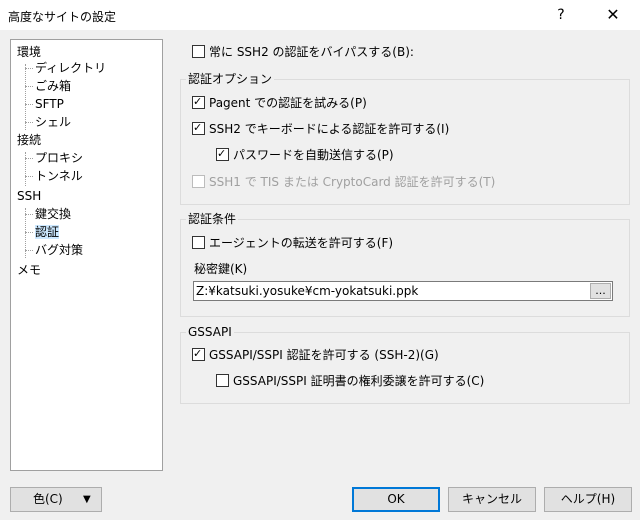  I want to click on gssapi-allow-checkbox, so click(198, 354).